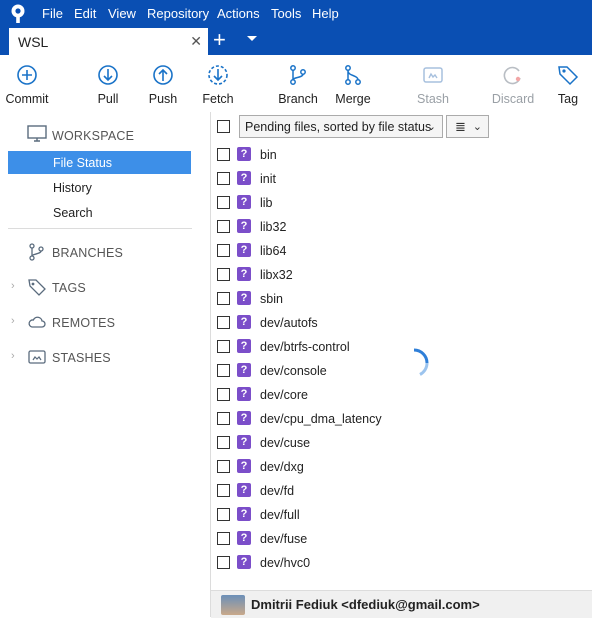 The width and height of the screenshot is (592, 618). What do you see at coordinates (477, 127) in the screenshot?
I see `chevron-down-icon: ⌄` at bounding box center [477, 127].